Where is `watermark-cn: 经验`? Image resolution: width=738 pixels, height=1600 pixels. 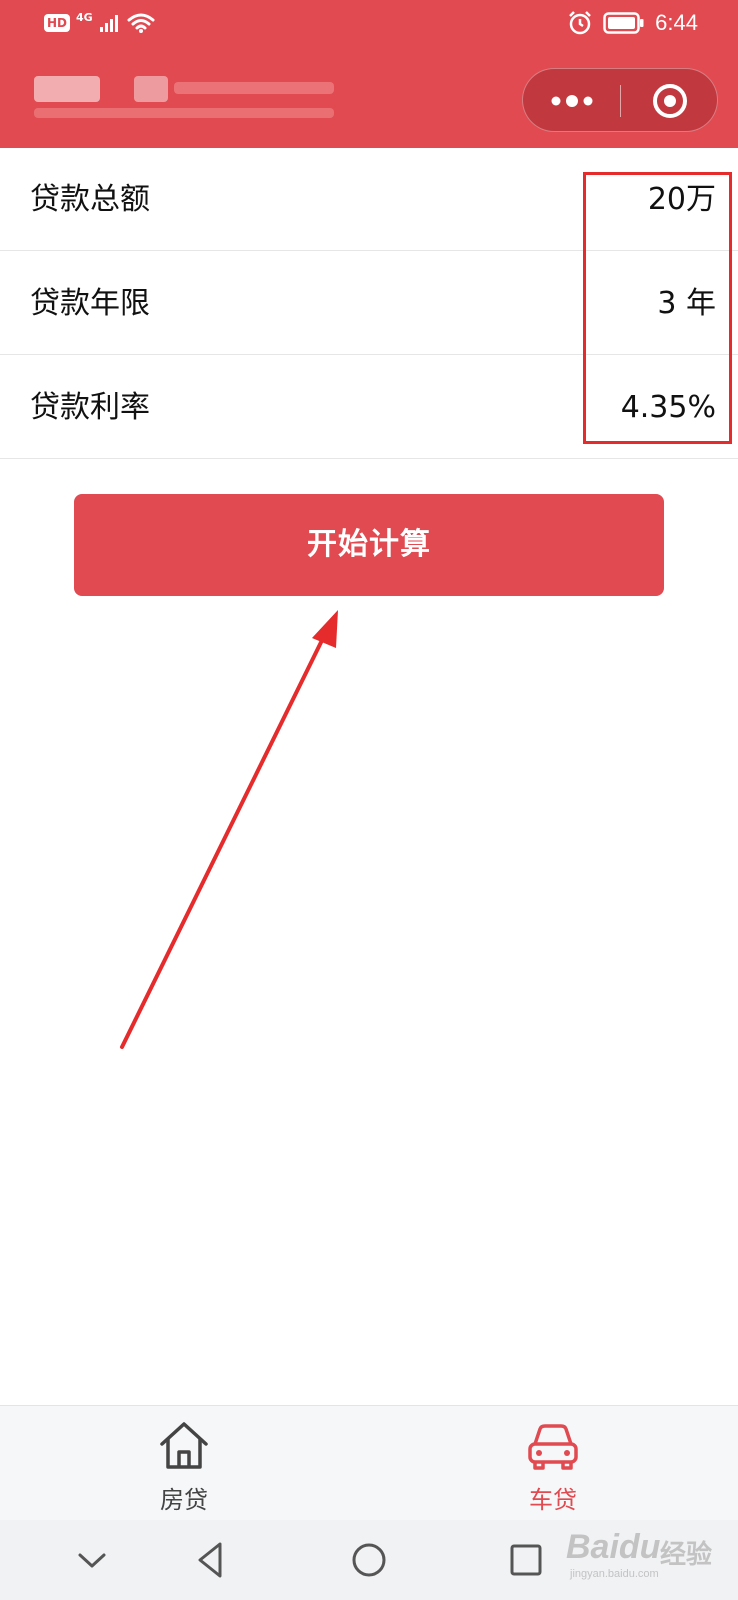
watermark-cn: 经验 is located at coordinates (686, 1554).